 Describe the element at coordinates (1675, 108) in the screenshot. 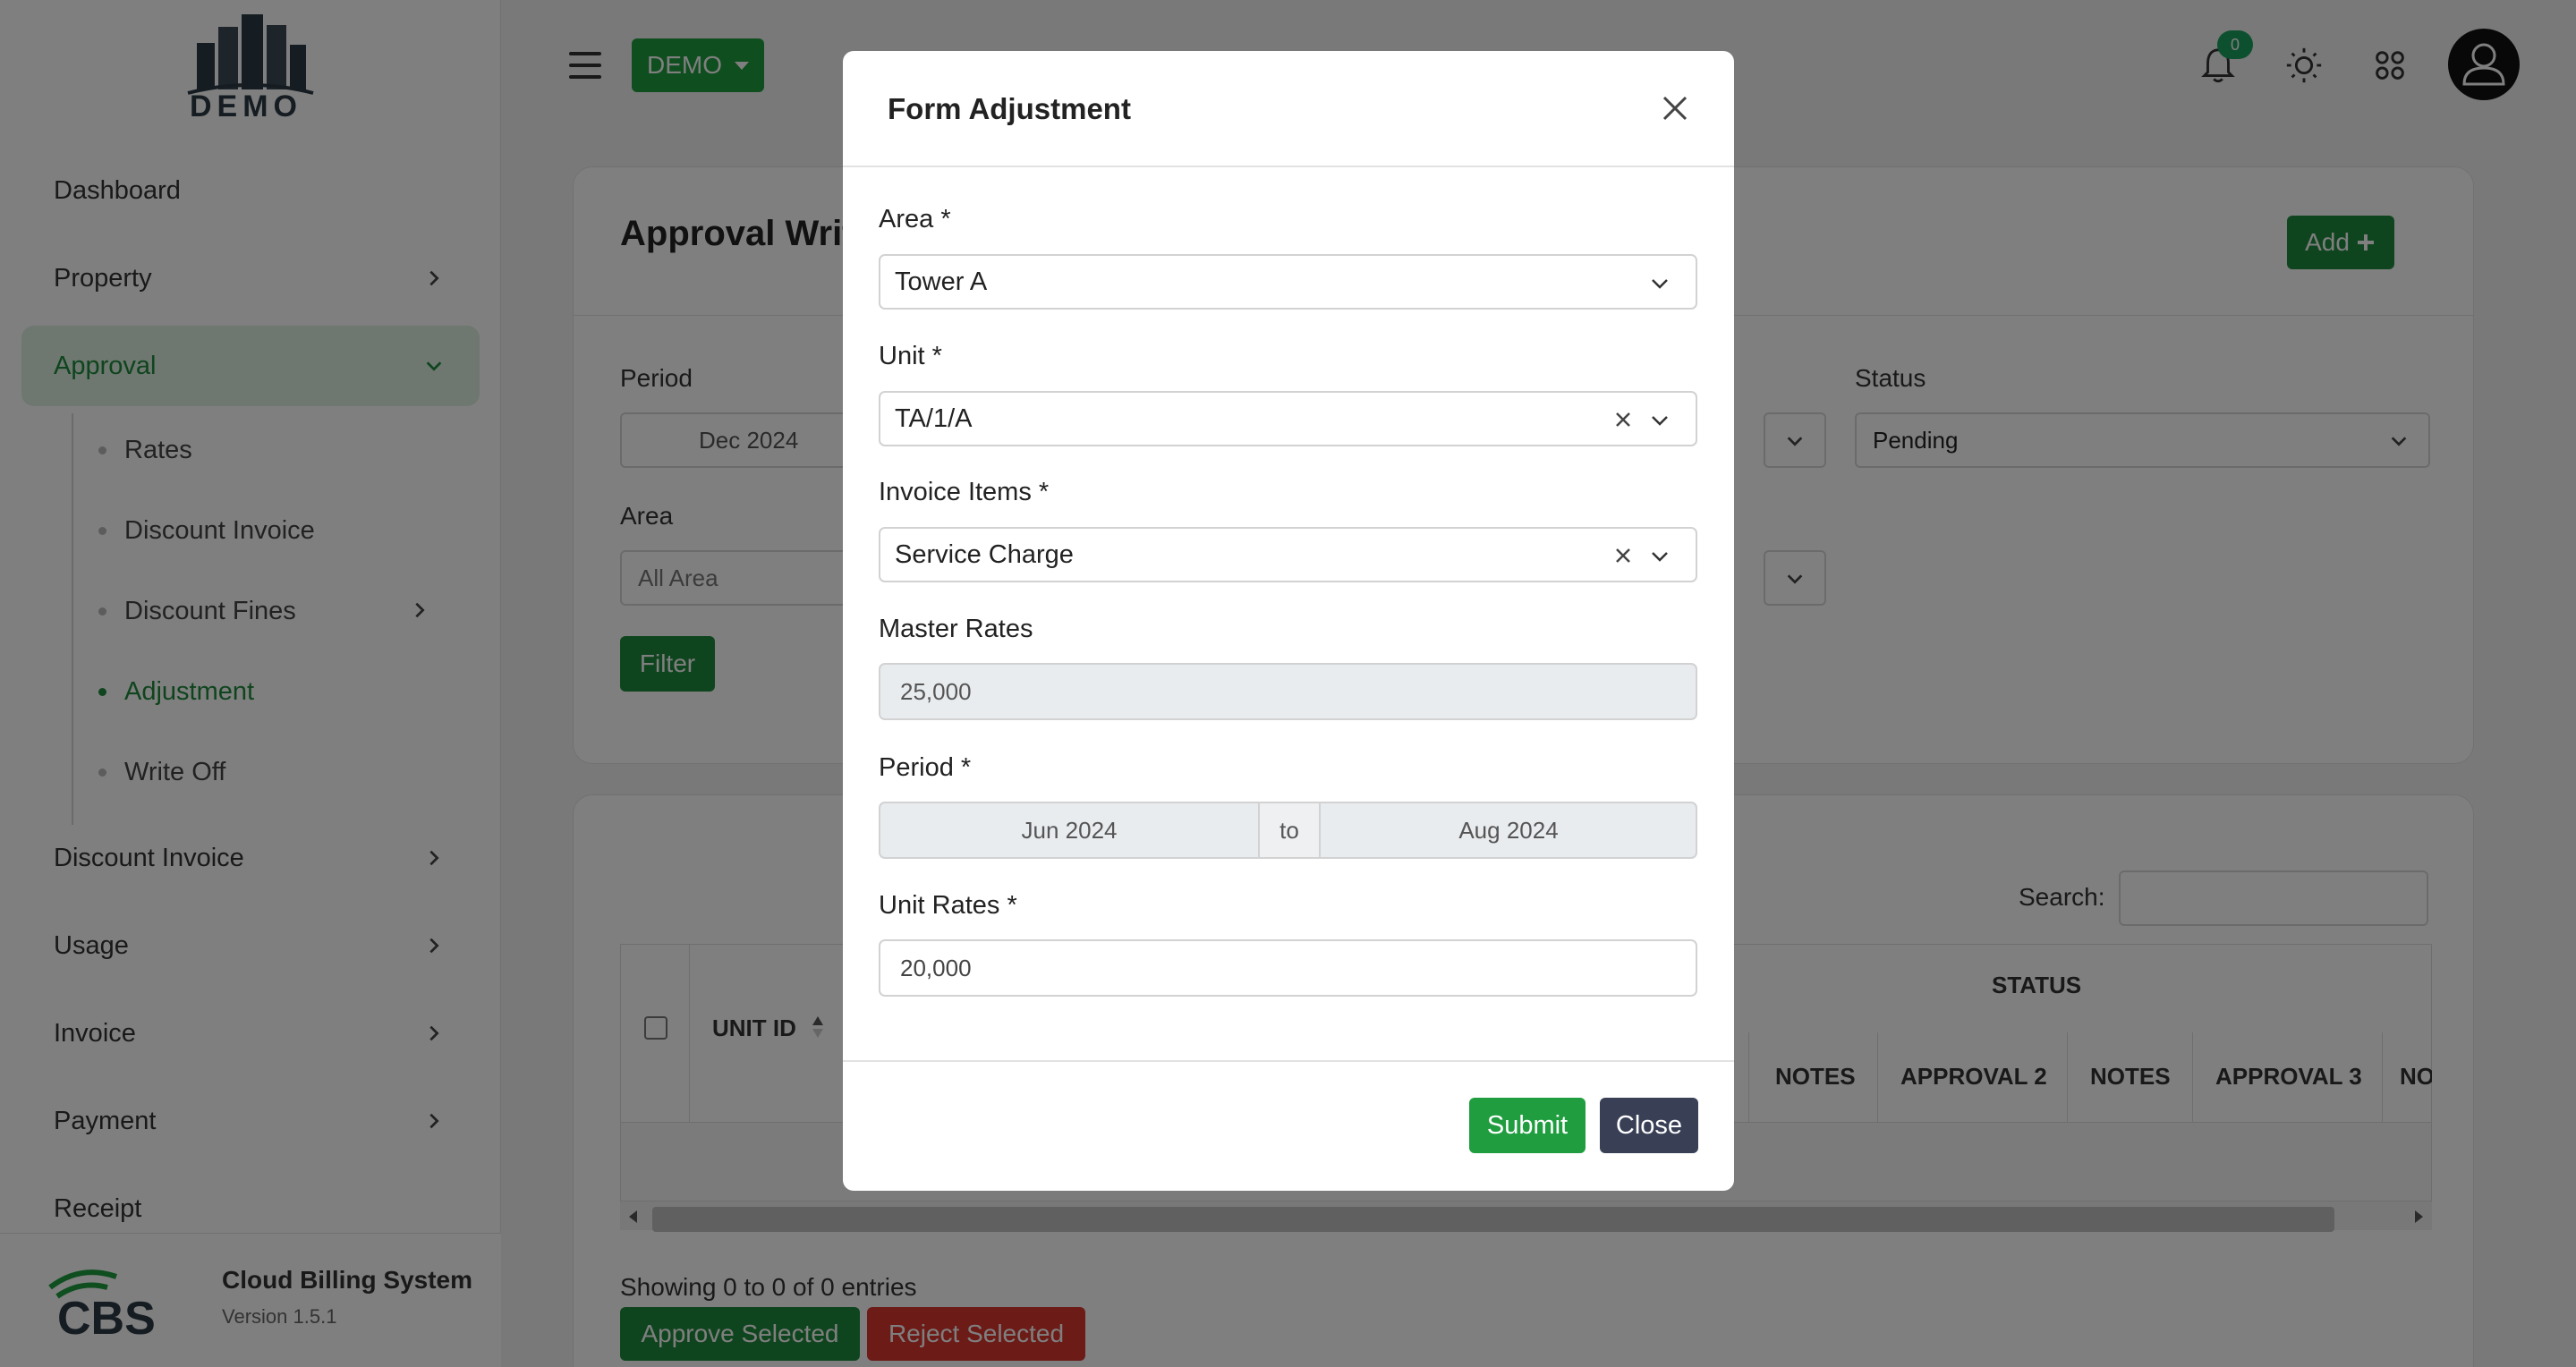

I see `close-icon` at that location.